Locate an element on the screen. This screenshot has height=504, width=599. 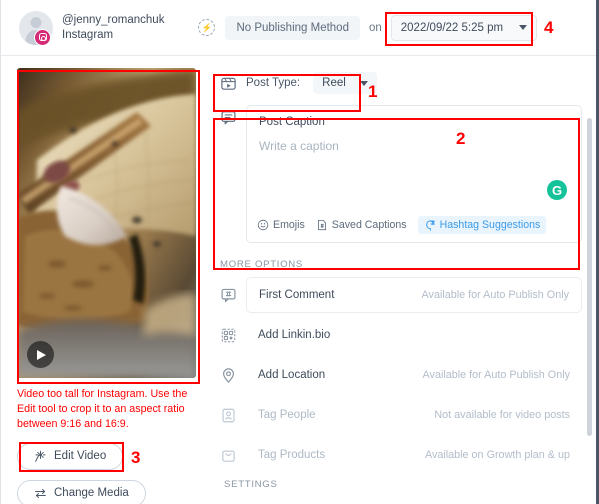
change-media-button: Change Media is located at coordinates (81, 491).